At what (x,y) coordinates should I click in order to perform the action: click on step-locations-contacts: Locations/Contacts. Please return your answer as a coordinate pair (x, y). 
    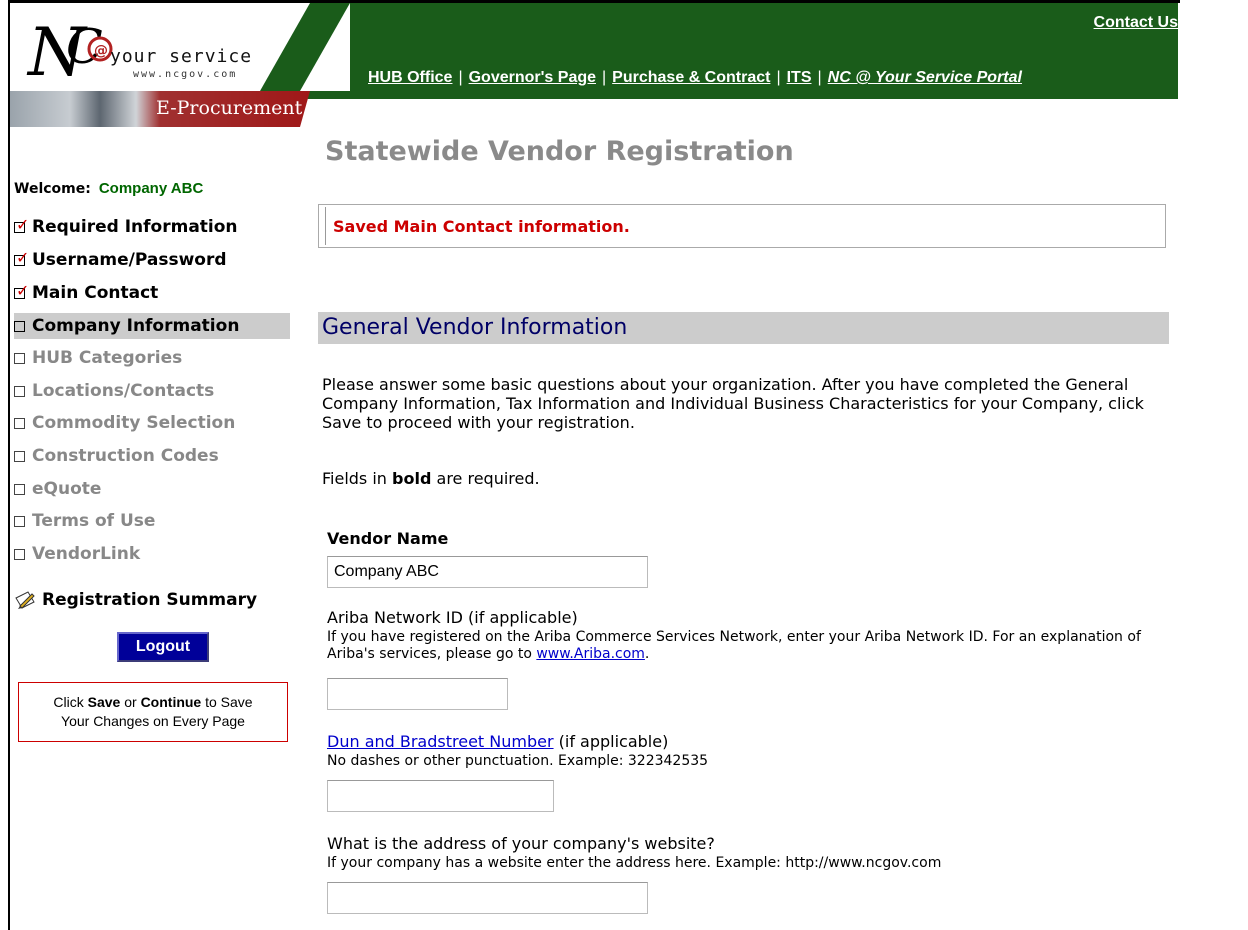
    Looking at the image, I should click on (152, 391).